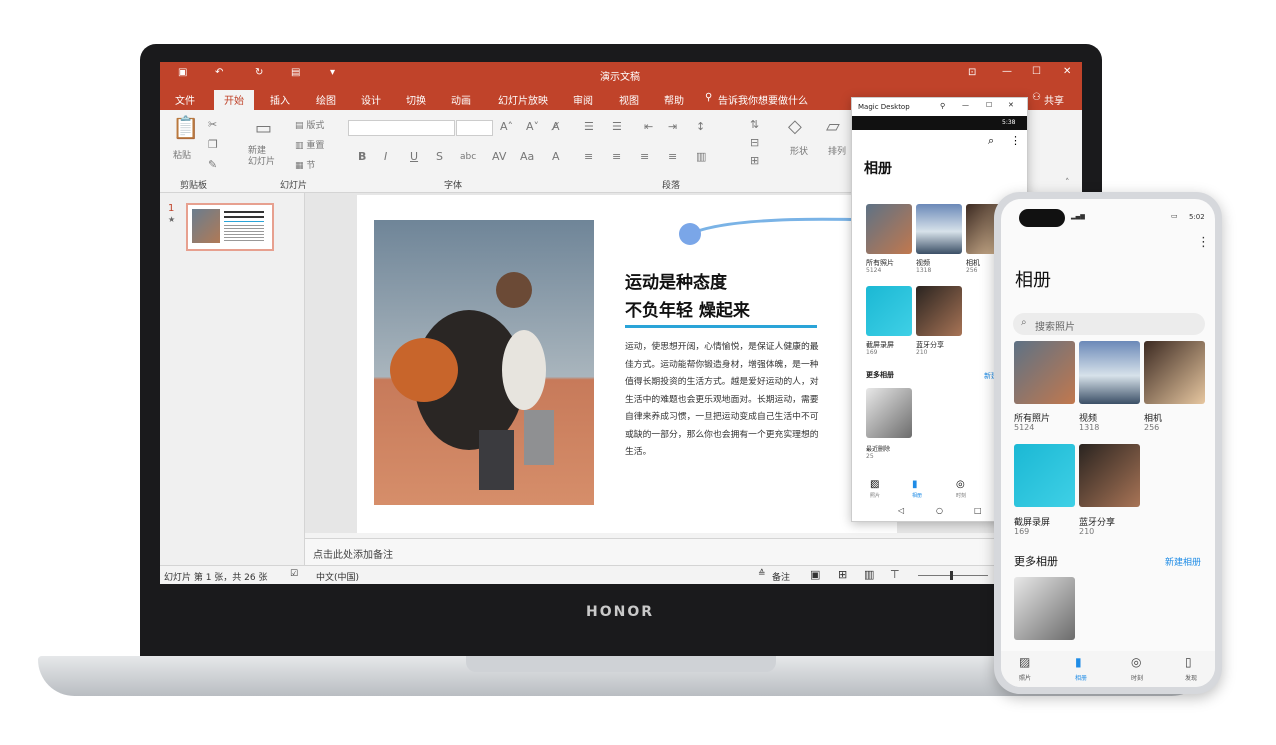 The width and height of the screenshot is (1276, 745). I want to click on tab-design: 设计, so click(371, 99).